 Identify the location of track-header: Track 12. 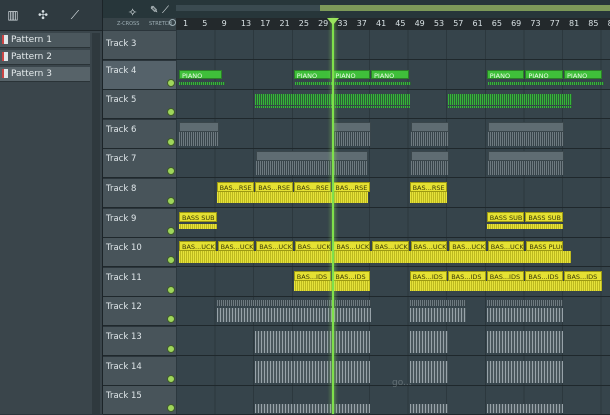
(139, 311).